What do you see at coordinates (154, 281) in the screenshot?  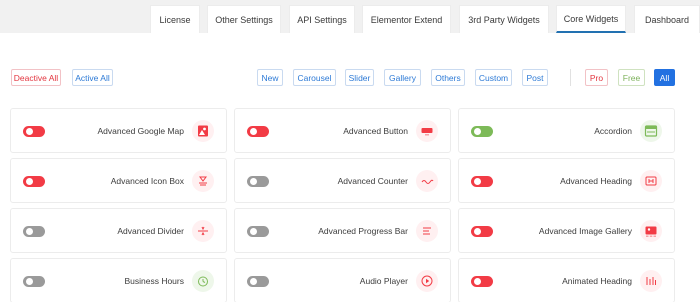 I see `widget-label: Business Hours` at bounding box center [154, 281].